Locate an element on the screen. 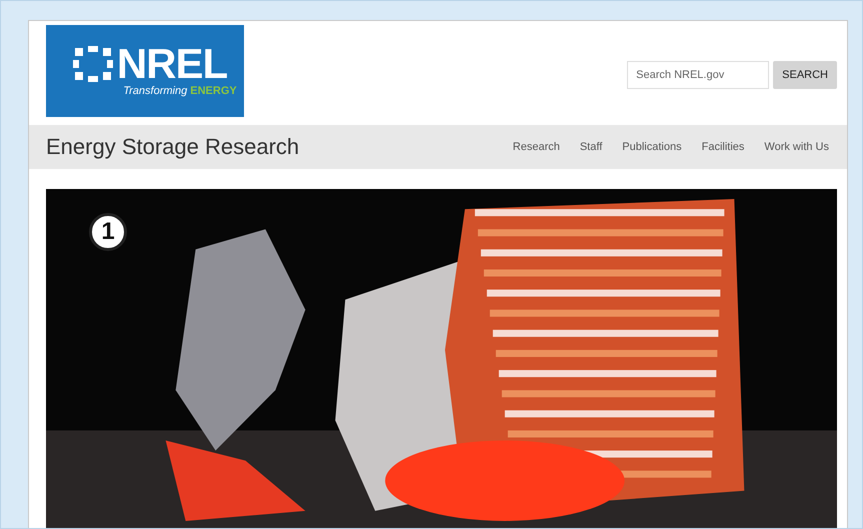 Image resolution: width=863 pixels, height=529 pixels. nrel-logo: NREL Transforming ENERGY is located at coordinates (145, 71).